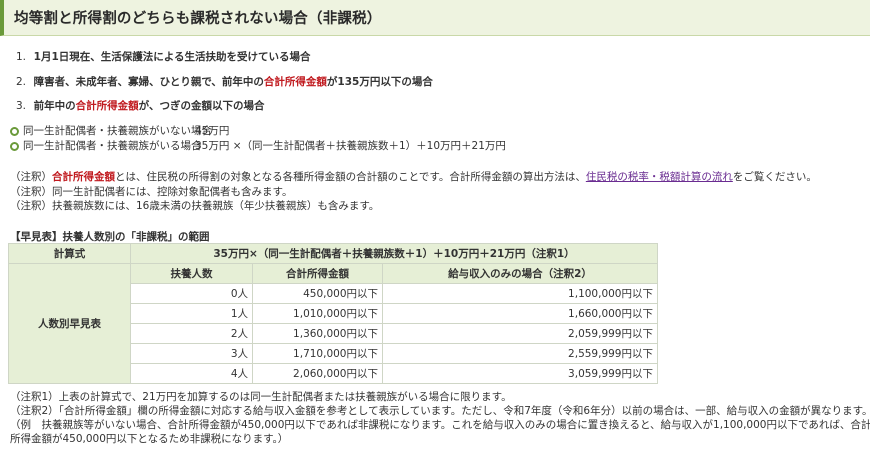 This screenshot has width=870, height=455. Describe the element at coordinates (195, 206) in the screenshot. I see `note-3: （注釈）扶養親族数には、16歳未満の扶養親族（年少扶養親族）も含みます。` at that location.